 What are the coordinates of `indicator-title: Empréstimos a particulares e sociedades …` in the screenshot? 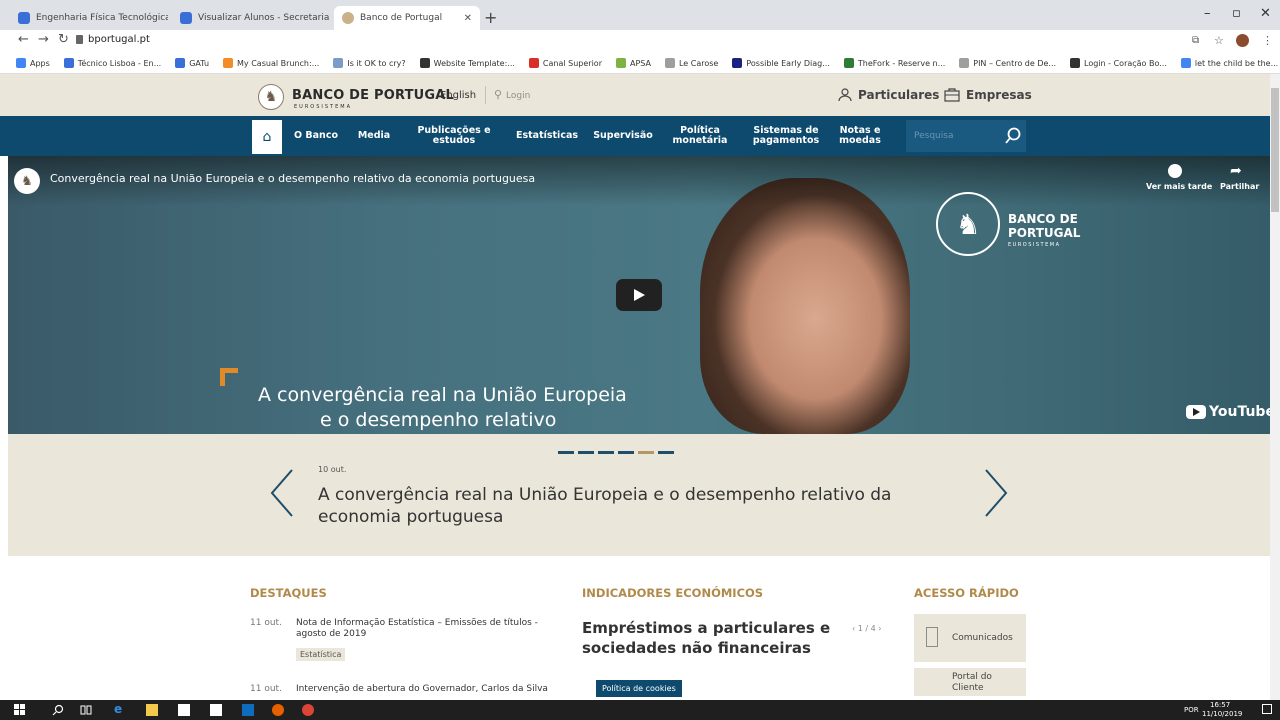 It's located at (707, 638).